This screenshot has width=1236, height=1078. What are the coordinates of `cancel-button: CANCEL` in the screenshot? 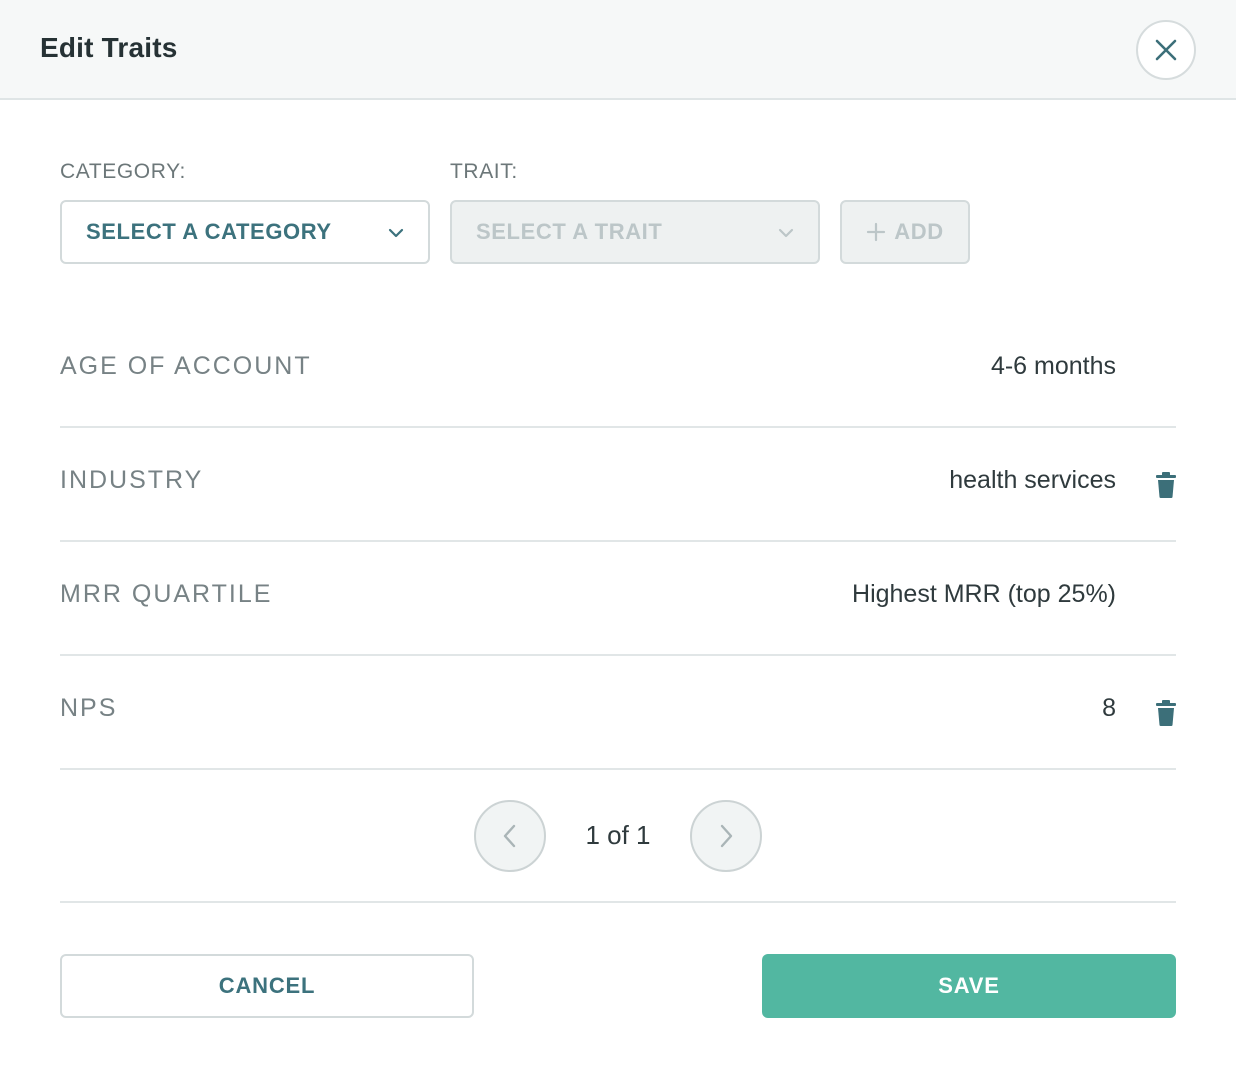 It's located at (267, 986).